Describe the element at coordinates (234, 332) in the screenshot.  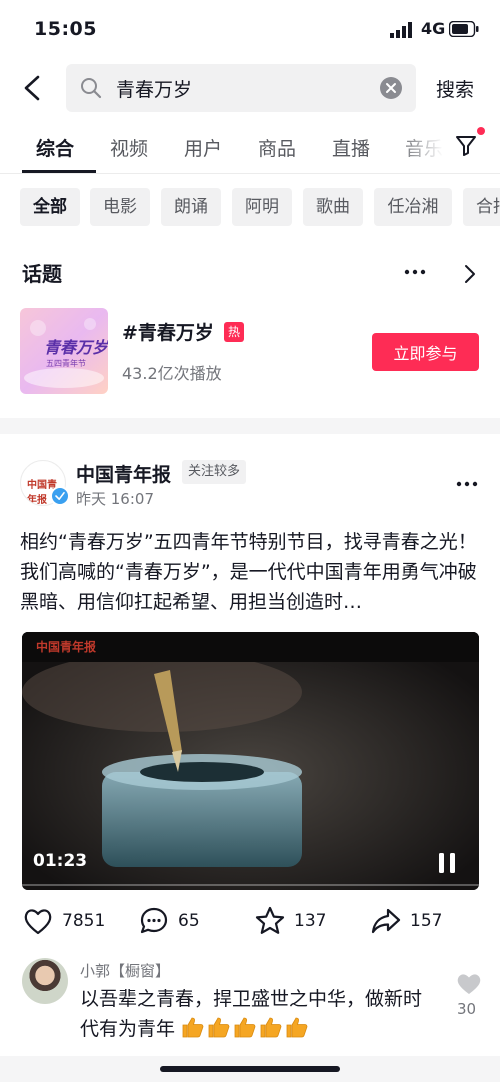
I see `hot-badge: 热` at that location.